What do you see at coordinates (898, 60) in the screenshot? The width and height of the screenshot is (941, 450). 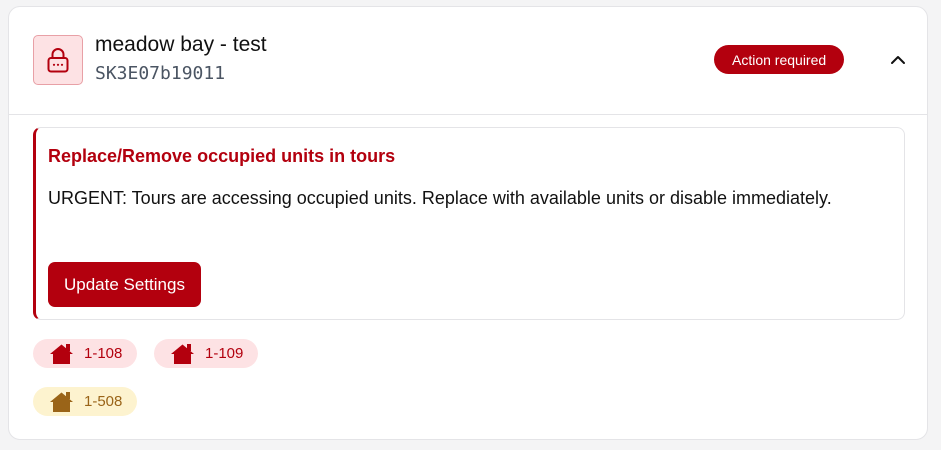 I see `chevron-up-icon` at bounding box center [898, 60].